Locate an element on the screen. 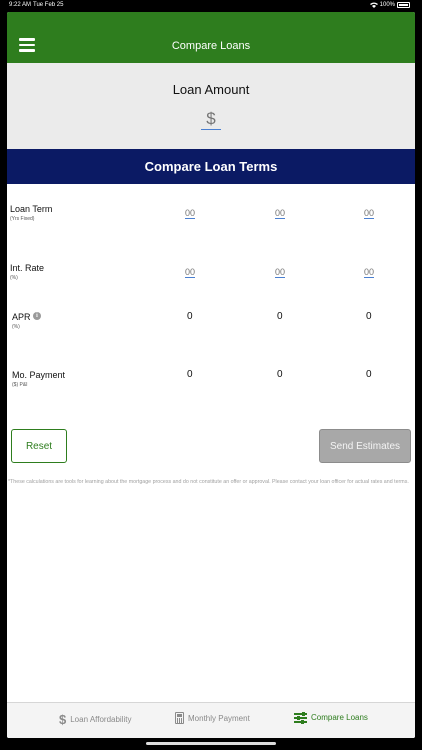 This screenshot has height=750, width=422. mo-payment-value-2: 0 is located at coordinates (280, 374).